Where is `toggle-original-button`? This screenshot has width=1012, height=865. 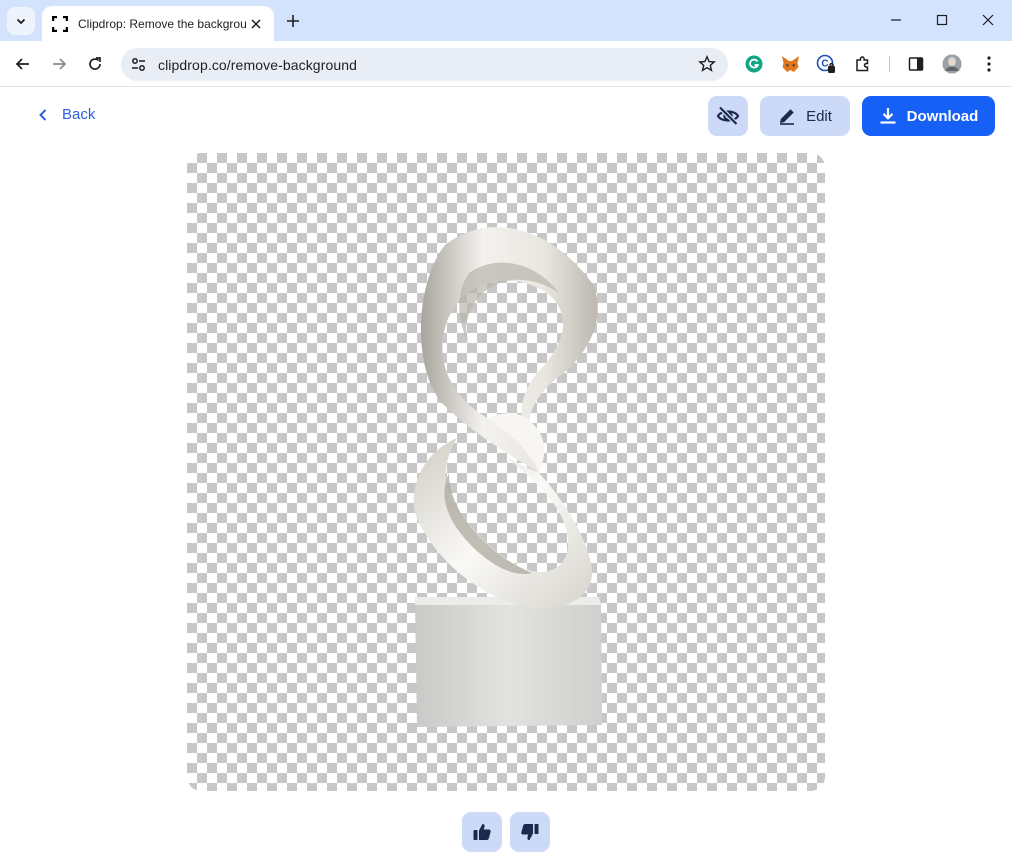 toggle-original-button is located at coordinates (728, 116).